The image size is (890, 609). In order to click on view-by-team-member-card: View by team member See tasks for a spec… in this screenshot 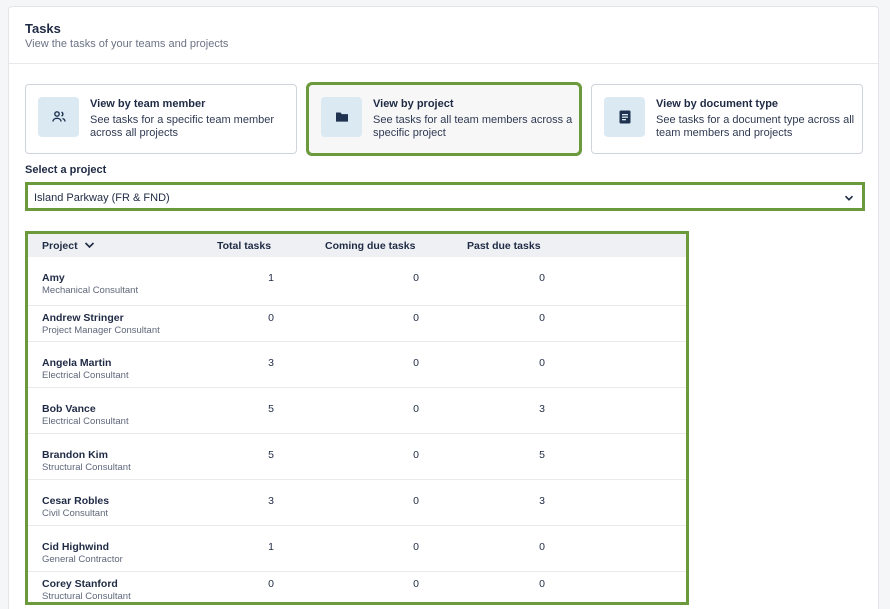, I will do `click(161, 119)`.